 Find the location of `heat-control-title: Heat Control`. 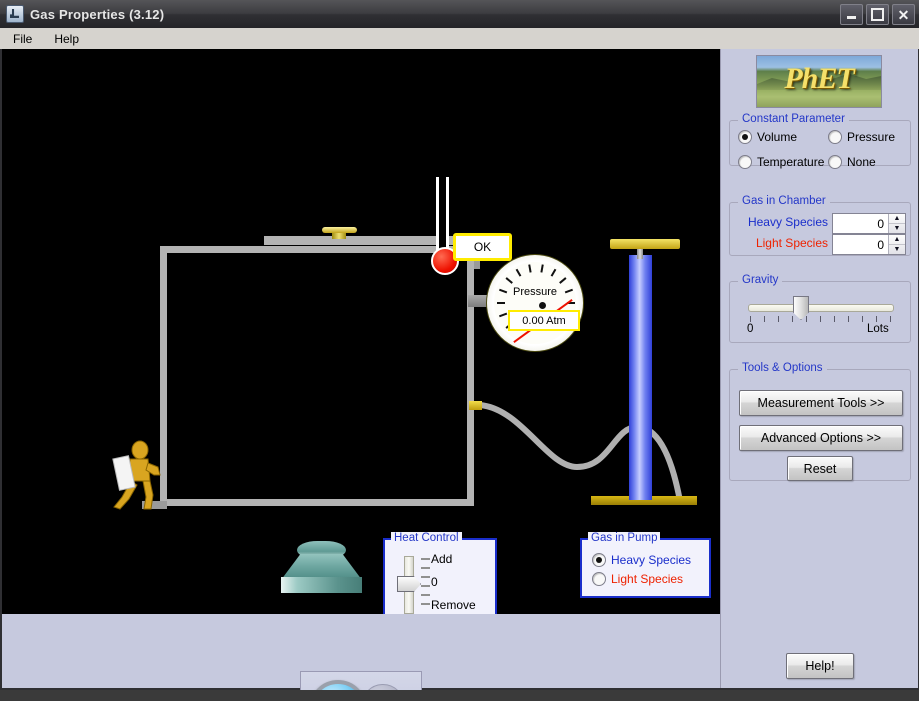

heat-control-title: Heat Control is located at coordinates (426, 538).